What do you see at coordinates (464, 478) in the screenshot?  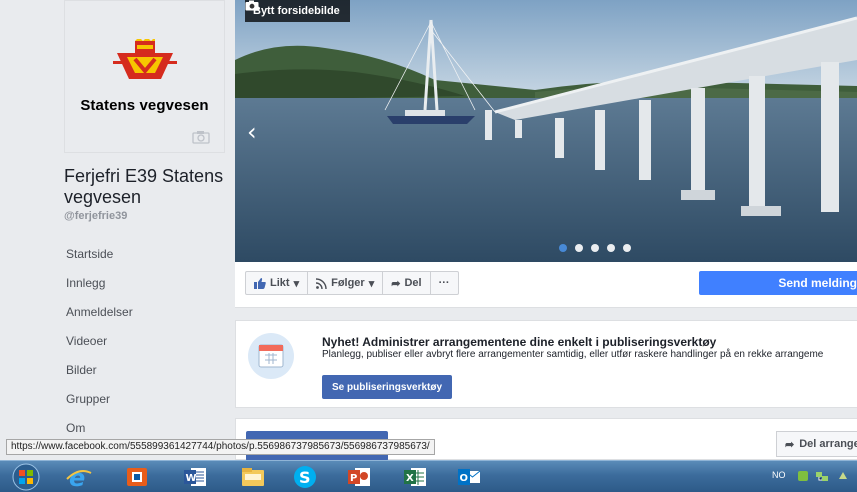 I see `svg-text: O` at bounding box center [464, 478].